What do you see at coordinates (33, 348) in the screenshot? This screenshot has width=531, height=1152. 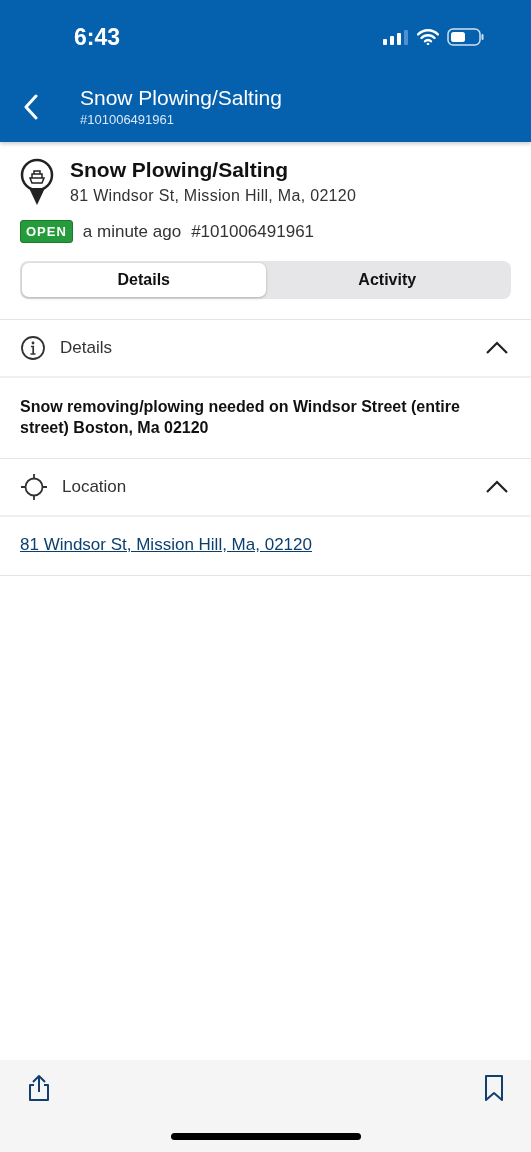 I see `info-icon` at bounding box center [33, 348].